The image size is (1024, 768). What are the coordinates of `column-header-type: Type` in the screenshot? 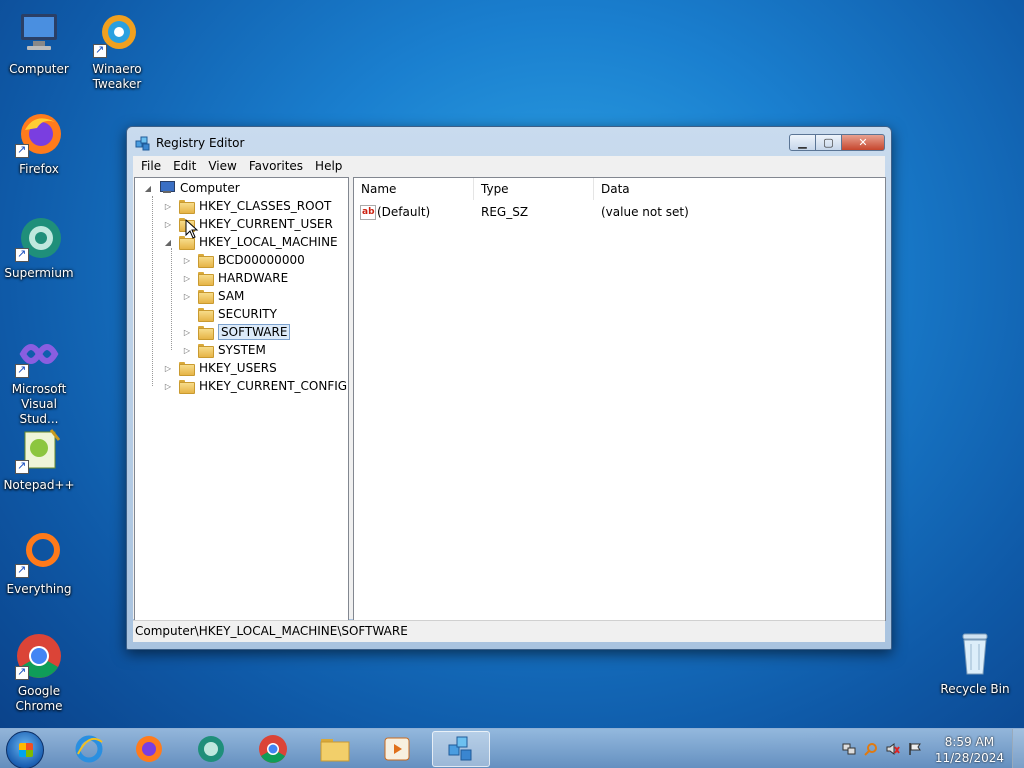 It's located at (534, 189).